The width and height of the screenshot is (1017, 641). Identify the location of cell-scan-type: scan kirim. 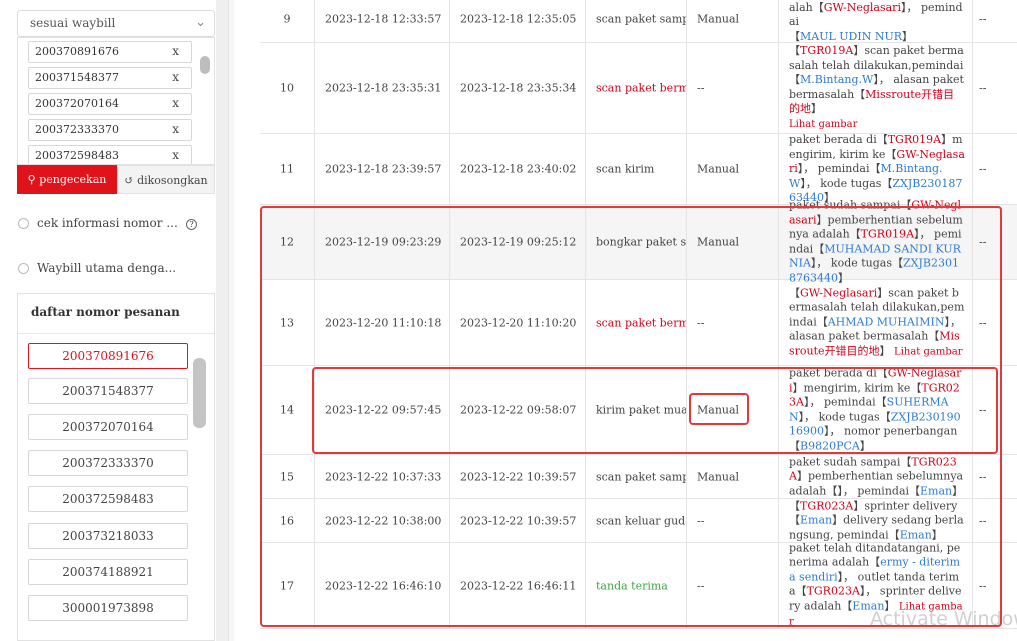
(636, 169).